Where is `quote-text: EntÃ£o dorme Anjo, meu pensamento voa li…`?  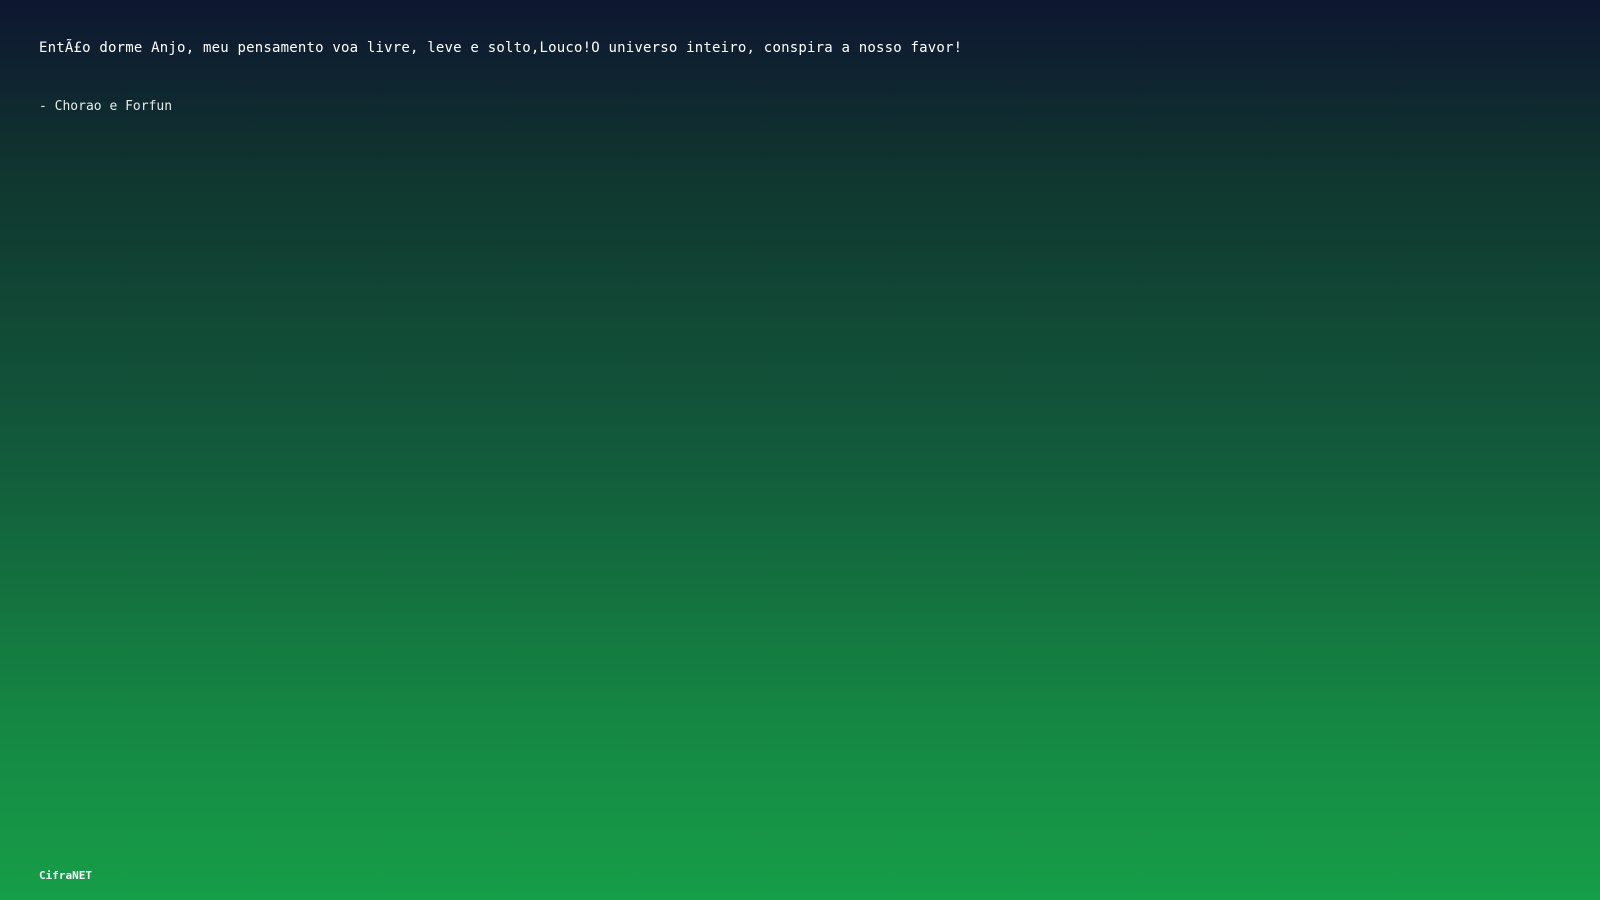 quote-text: EntÃ£o dorme Anjo, meu pensamento voa li… is located at coordinates (501, 48).